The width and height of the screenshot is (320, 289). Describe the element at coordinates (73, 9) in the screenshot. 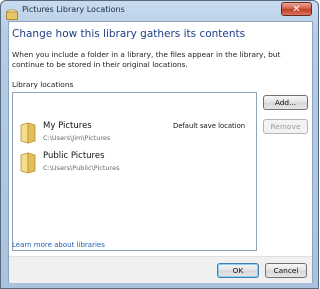

I see `window-title: Pictures Library Locations` at that location.